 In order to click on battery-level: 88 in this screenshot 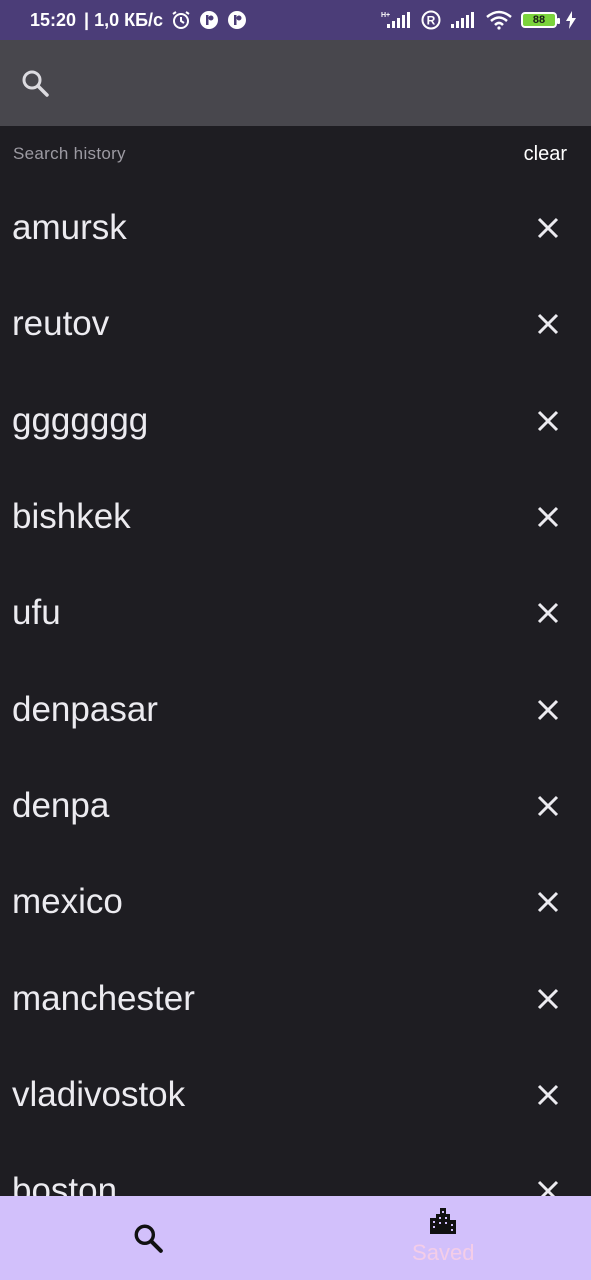, I will do `click(539, 20)`.